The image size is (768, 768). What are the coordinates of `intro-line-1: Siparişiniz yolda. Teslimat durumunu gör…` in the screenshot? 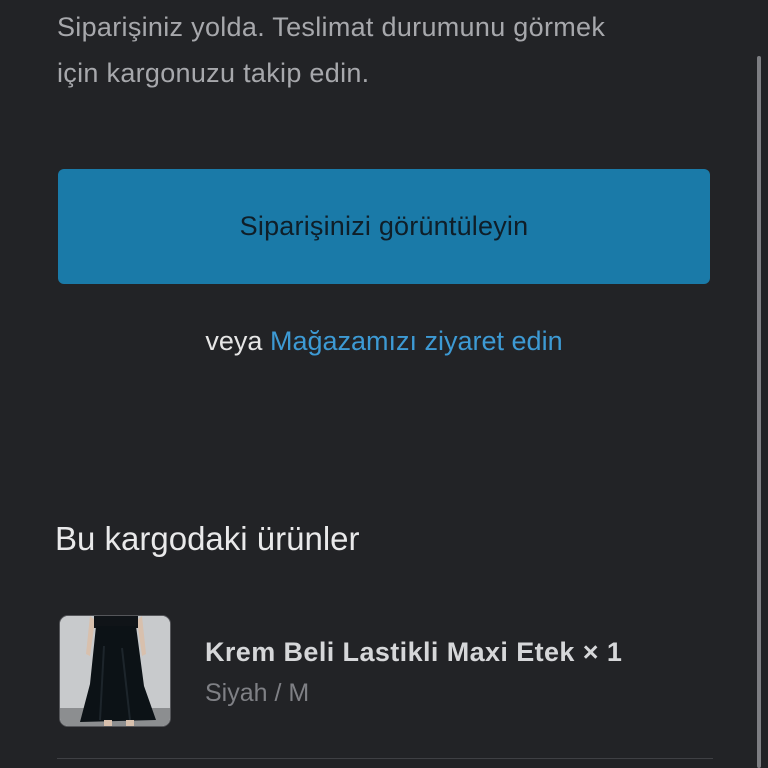 It's located at (331, 27).